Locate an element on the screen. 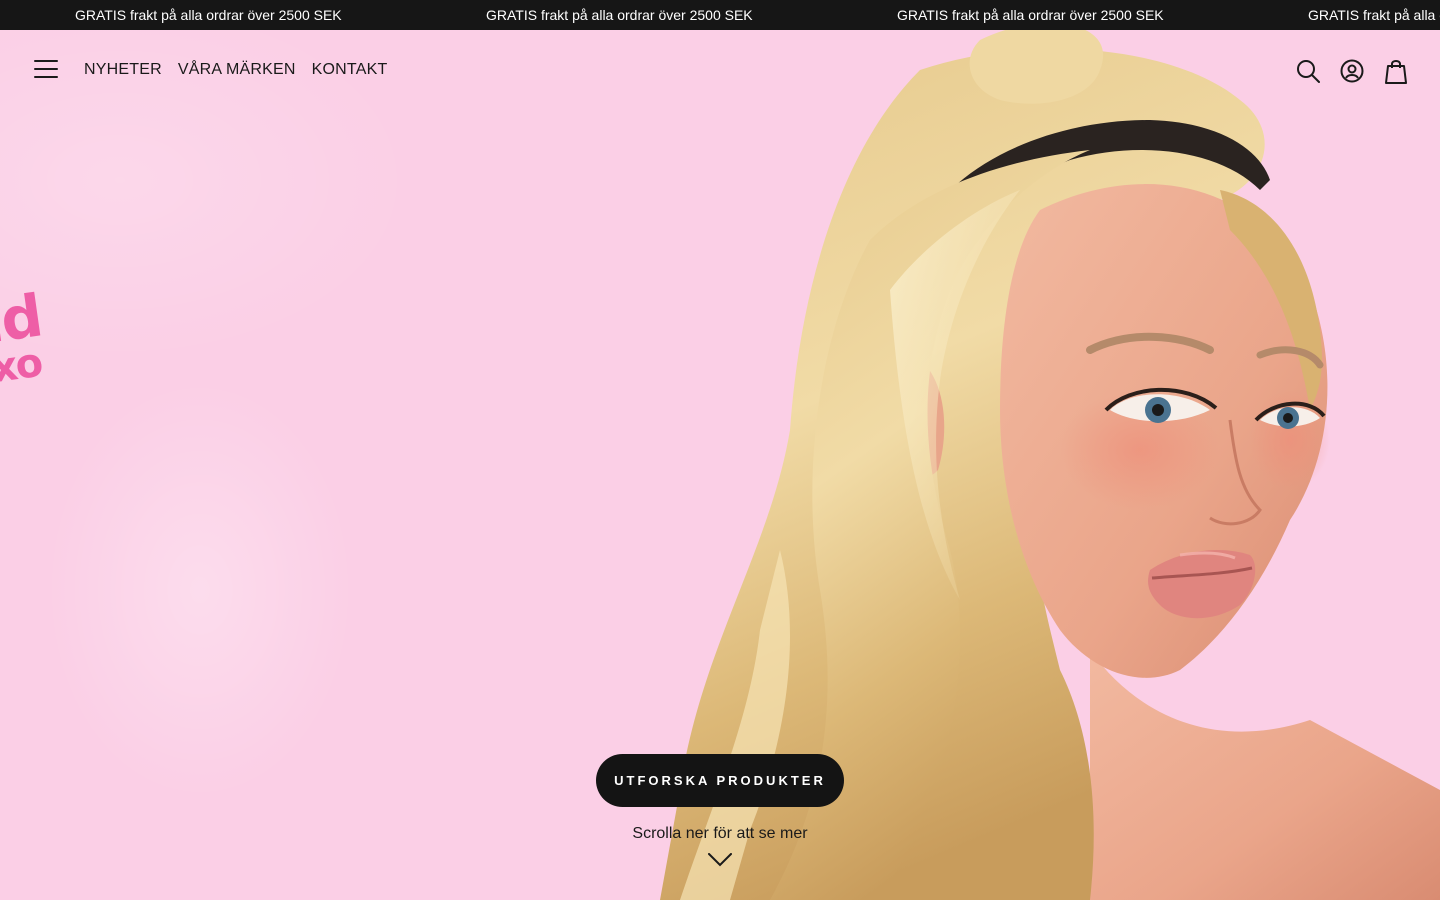 This screenshot has width=1440, height=900. nav-item-vara-marken: VÅRA MÄRKEN is located at coordinates (237, 70).